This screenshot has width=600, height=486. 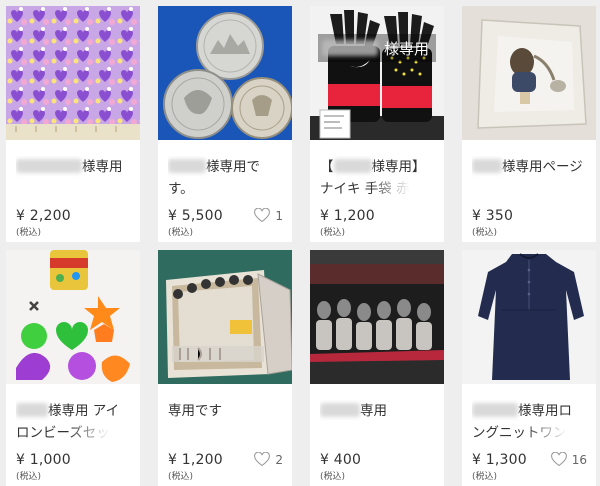 I want to click on product-price: ¥ 350, so click(x=493, y=216).